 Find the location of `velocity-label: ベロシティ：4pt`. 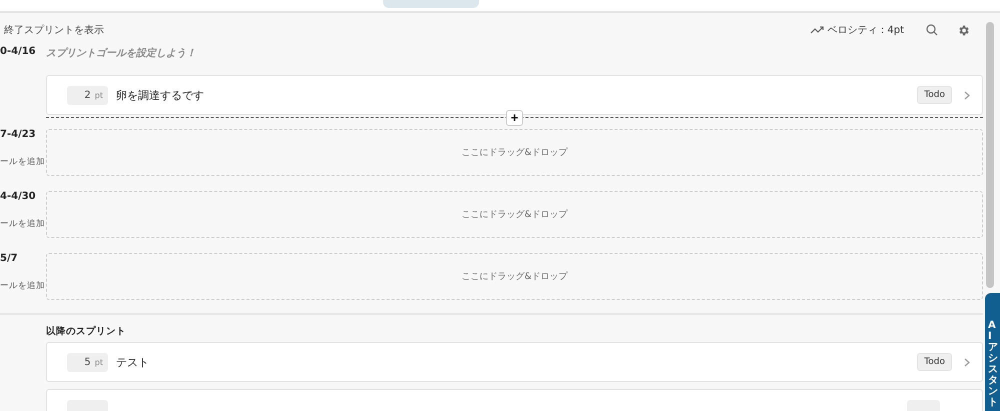

velocity-label: ベロシティ：4pt is located at coordinates (865, 30).